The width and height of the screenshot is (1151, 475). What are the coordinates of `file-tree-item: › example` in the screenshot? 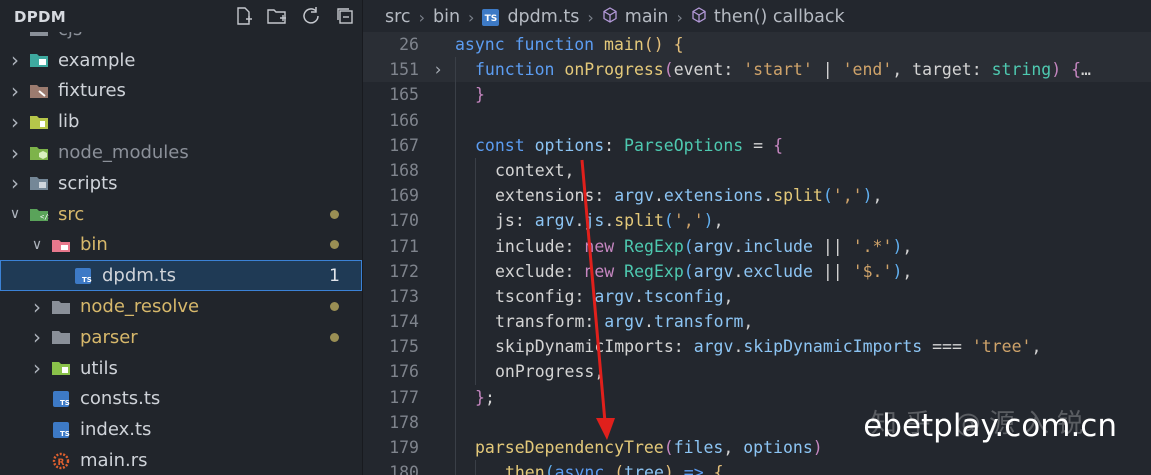 It's located at (181, 60).